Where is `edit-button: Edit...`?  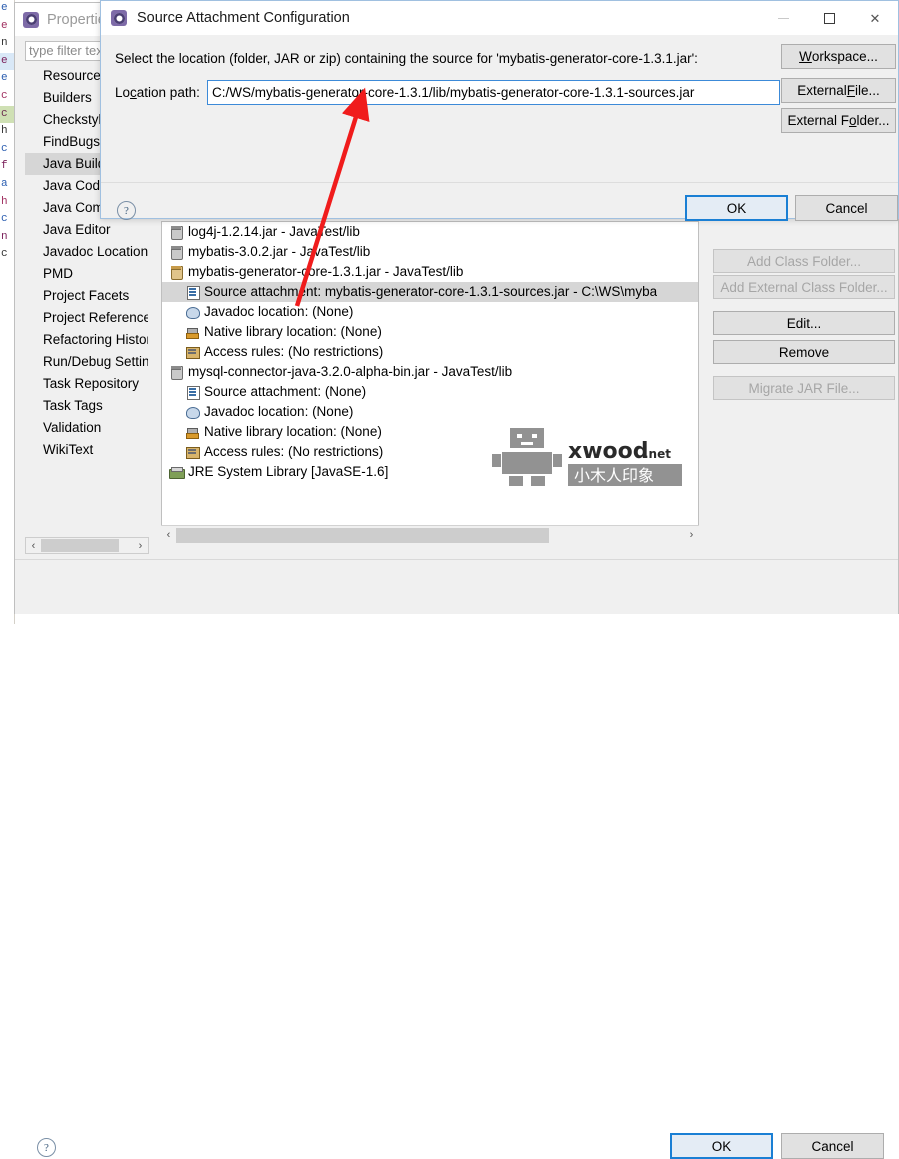
edit-button: Edit... is located at coordinates (804, 323).